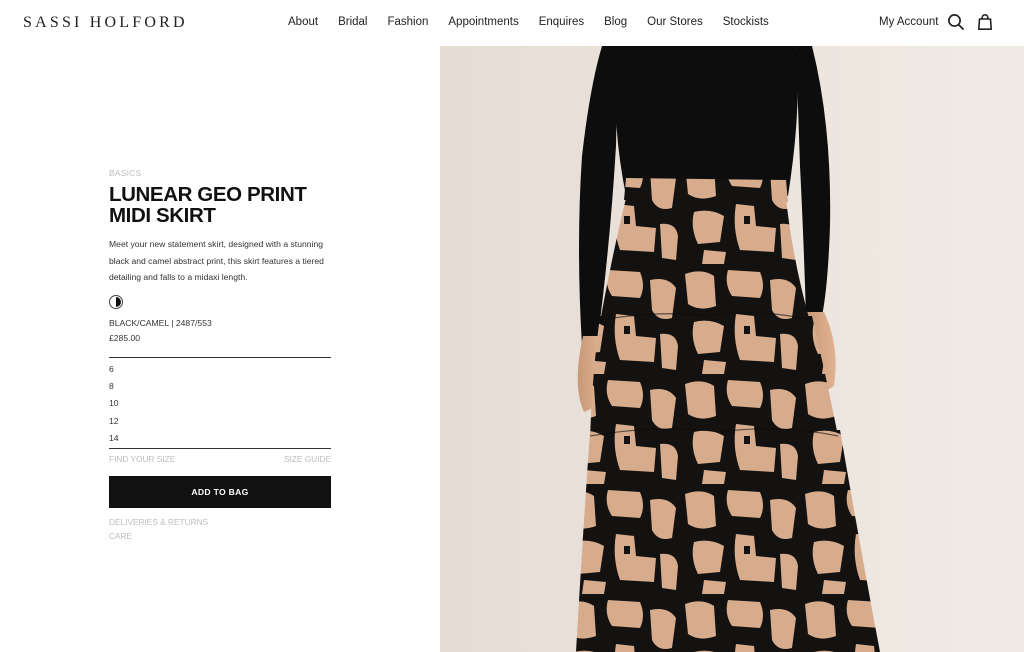 This screenshot has width=1024, height=652. What do you see at coordinates (139, 323) in the screenshot?
I see `color-name: BLACK/CAMEL` at bounding box center [139, 323].